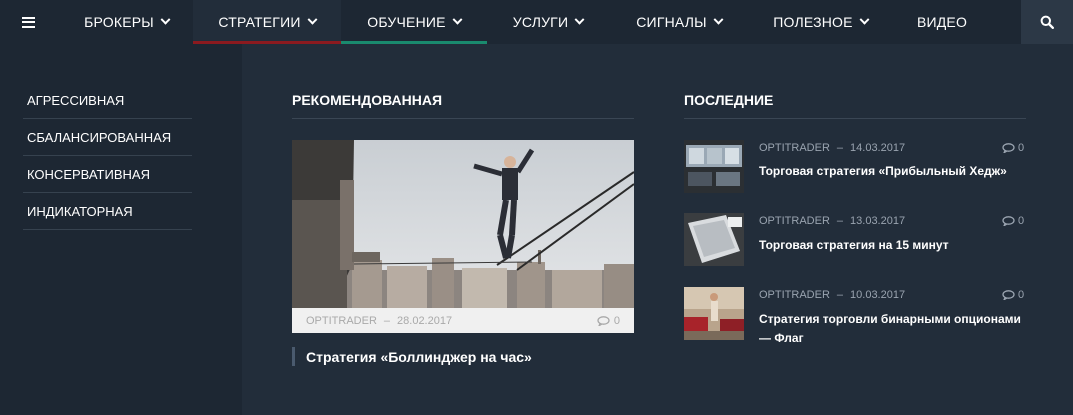 This screenshot has width=1073, height=415. Describe the element at coordinates (729, 100) in the screenshot. I see `latest-heading: Последние` at that location.